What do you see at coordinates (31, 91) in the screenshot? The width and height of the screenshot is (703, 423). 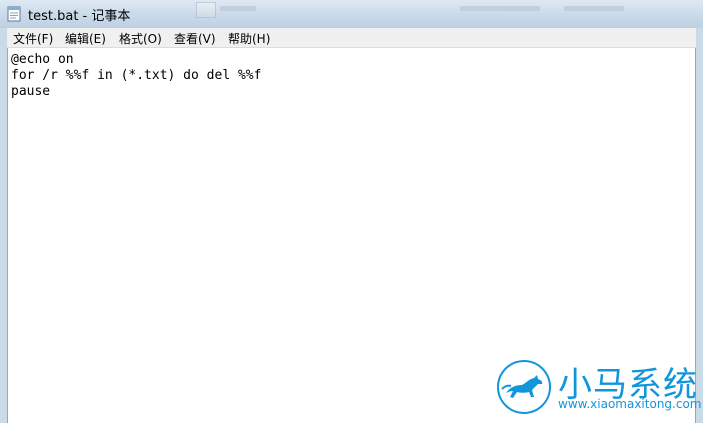 I see `editor-line: pause` at bounding box center [31, 91].